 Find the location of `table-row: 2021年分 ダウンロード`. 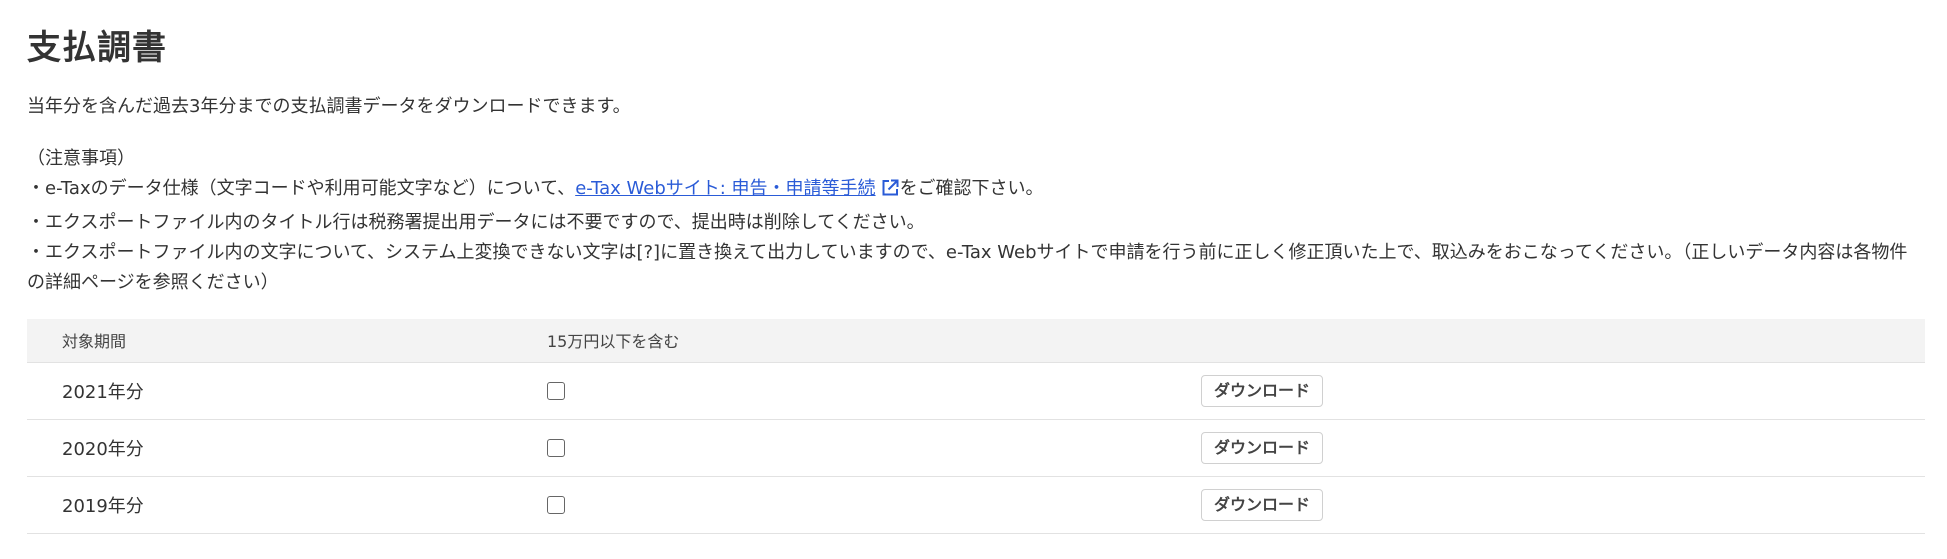

table-row: 2021年分 ダウンロード is located at coordinates (976, 391).